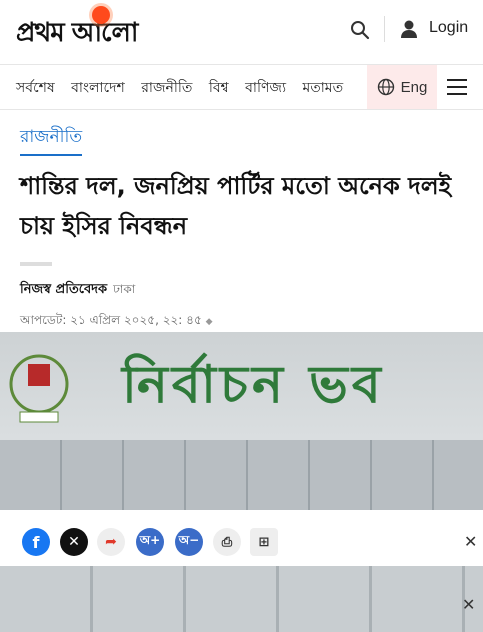  What do you see at coordinates (124, 289) in the screenshot?
I see `author-location: ঢাকা` at bounding box center [124, 289].